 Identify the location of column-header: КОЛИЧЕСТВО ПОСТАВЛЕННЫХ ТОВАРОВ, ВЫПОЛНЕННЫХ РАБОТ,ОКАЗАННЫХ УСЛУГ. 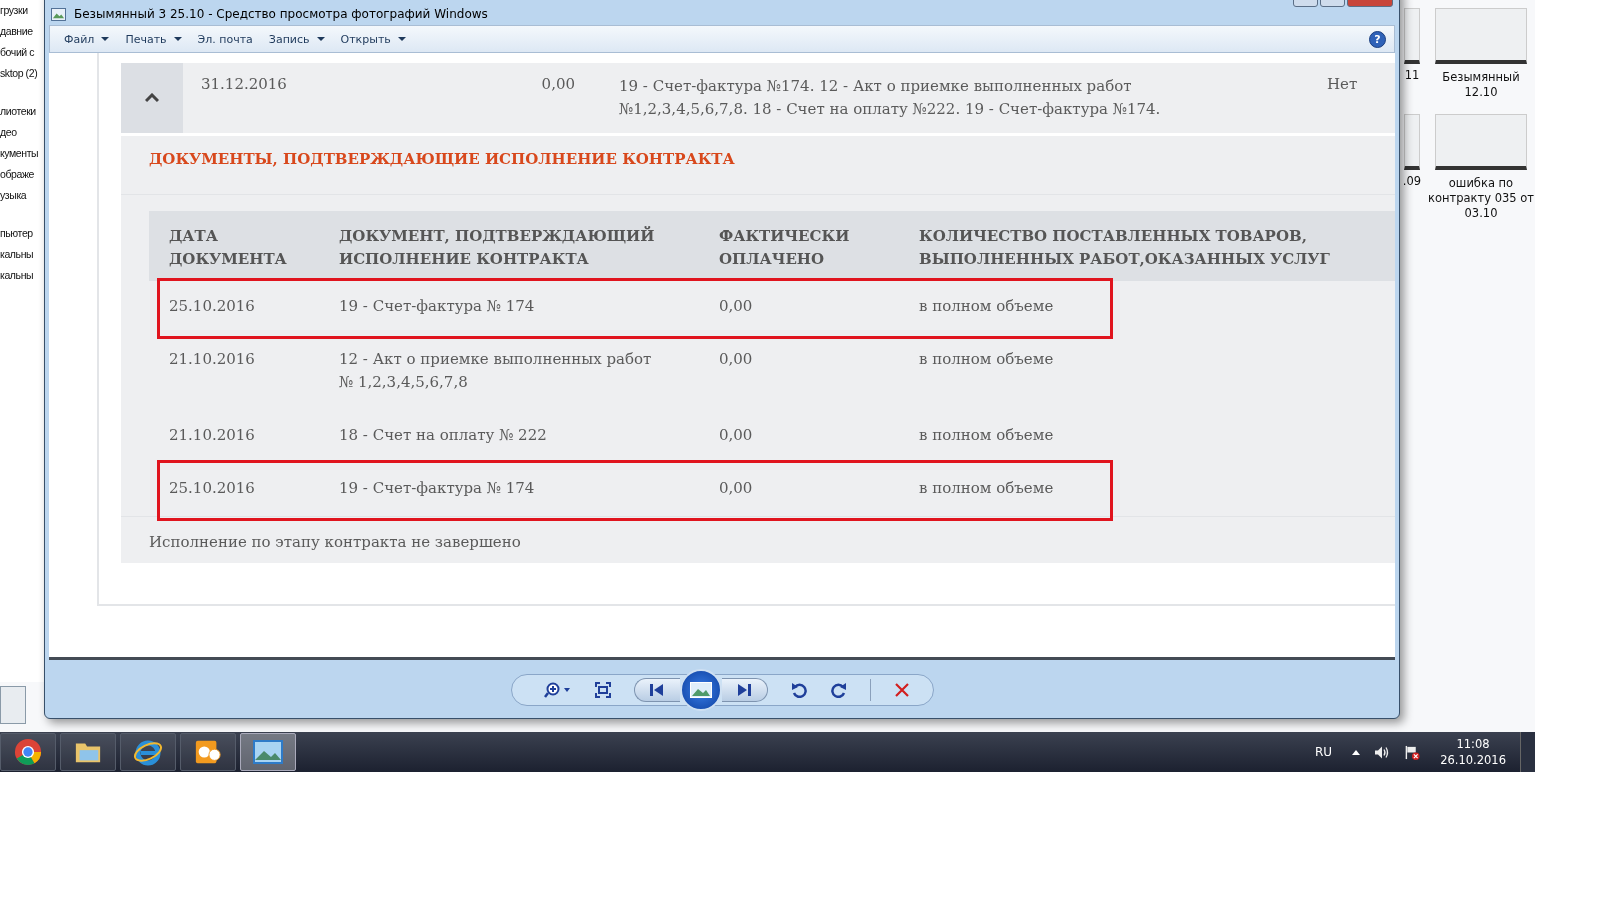
(1125, 248).